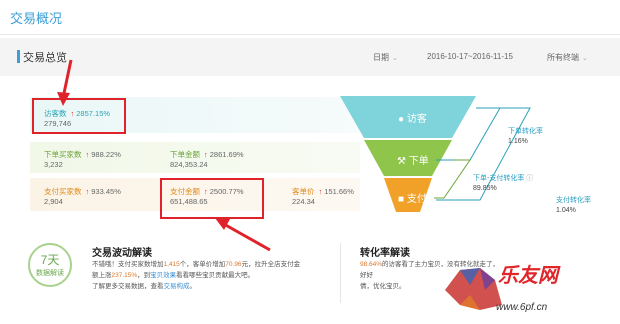 The height and width of the screenshot is (324, 620). I want to click on card-icon: ■, so click(401, 199).